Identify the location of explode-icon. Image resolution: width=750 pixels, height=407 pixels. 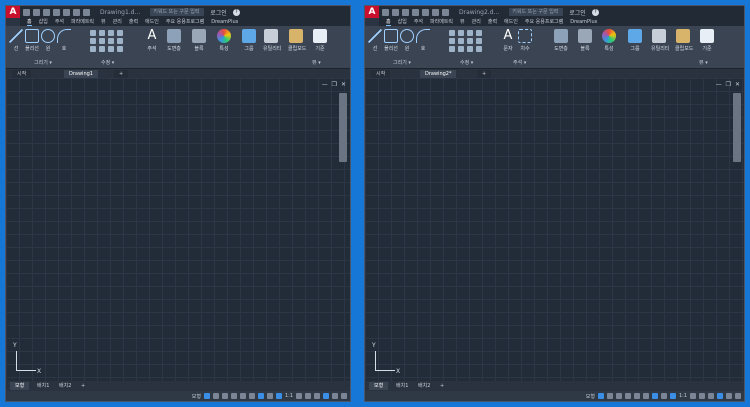
(120, 41).